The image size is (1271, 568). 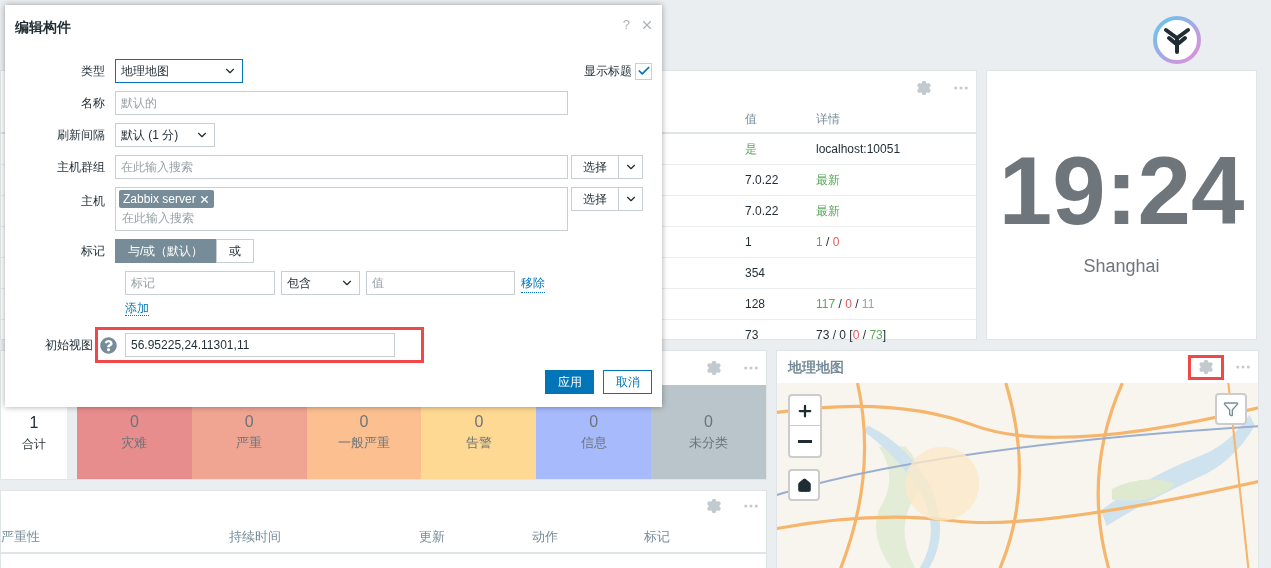 What do you see at coordinates (43, 27) in the screenshot?
I see `dialog-title: 编辑构件` at bounding box center [43, 27].